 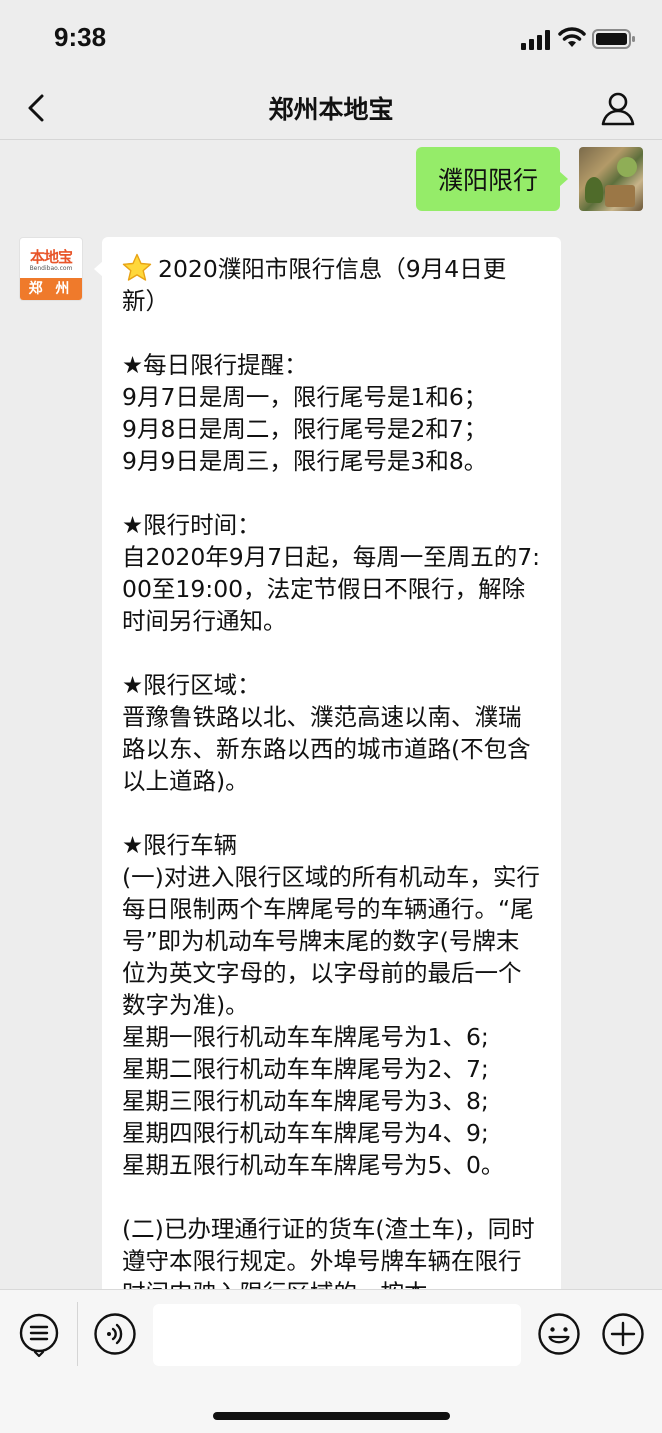 I want to click on voice-icon, so click(x=115, y=1334).